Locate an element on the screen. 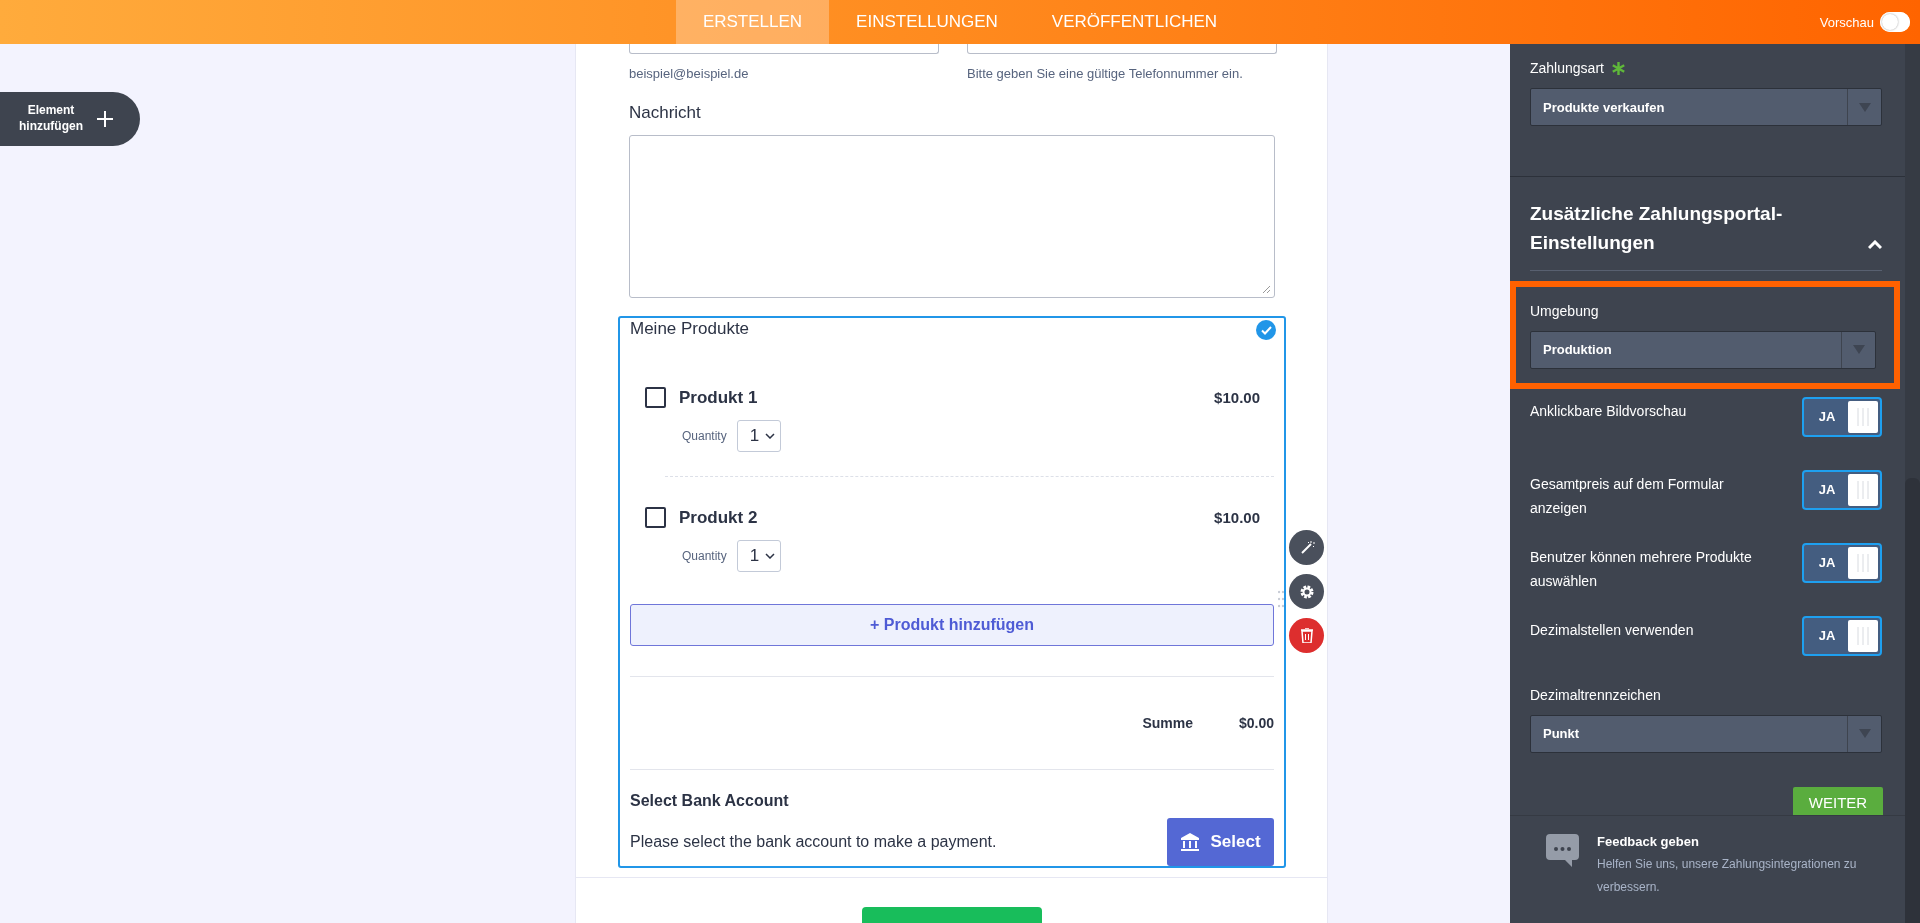  product-name: Produkt 1 is located at coordinates (719, 397).